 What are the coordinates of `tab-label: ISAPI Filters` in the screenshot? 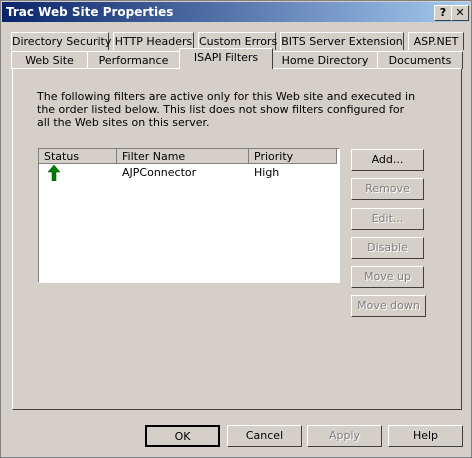 It's located at (226, 57).